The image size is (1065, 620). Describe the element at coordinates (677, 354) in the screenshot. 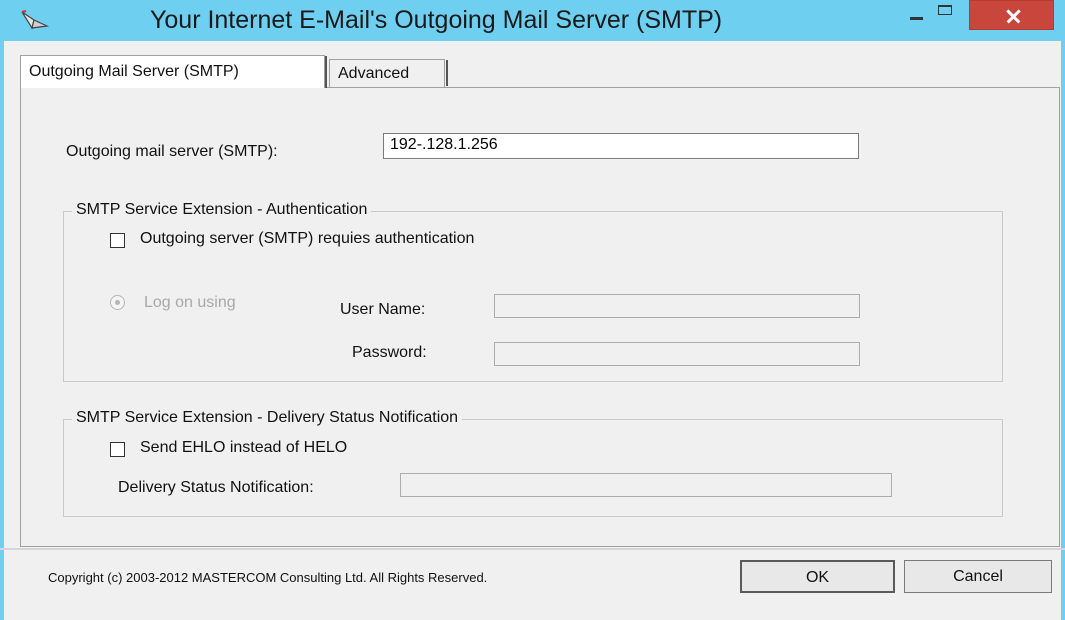

I see `password-input` at that location.